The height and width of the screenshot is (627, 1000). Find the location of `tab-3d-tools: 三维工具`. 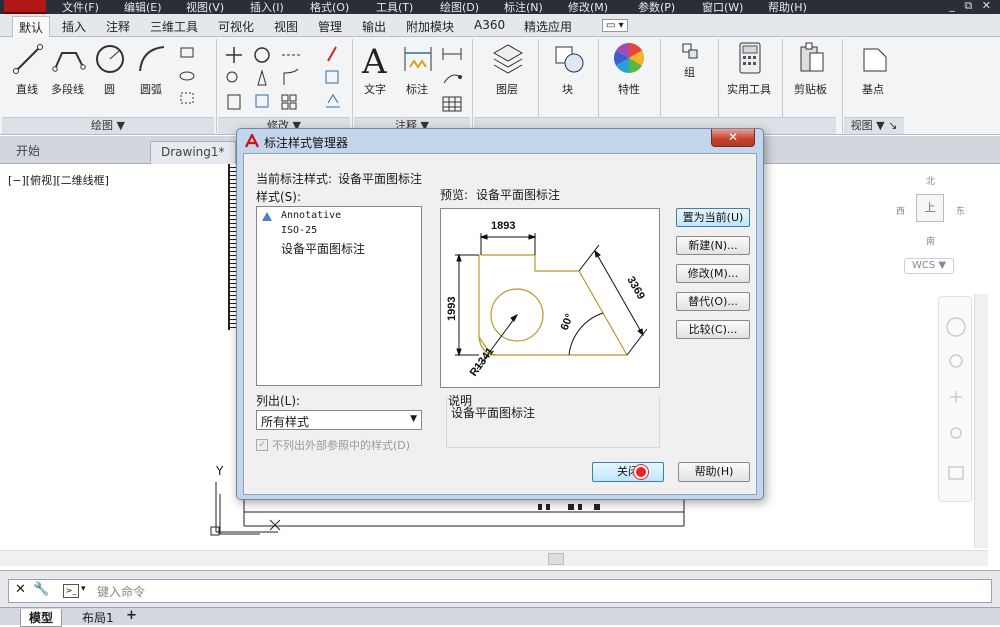

tab-3d-tools: 三维工具 is located at coordinates (174, 26).